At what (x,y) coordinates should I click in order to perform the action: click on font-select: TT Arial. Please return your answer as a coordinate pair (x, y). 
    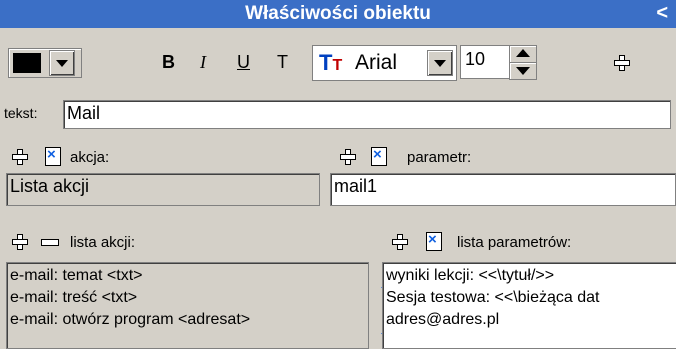
    Looking at the image, I should click on (384, 63).